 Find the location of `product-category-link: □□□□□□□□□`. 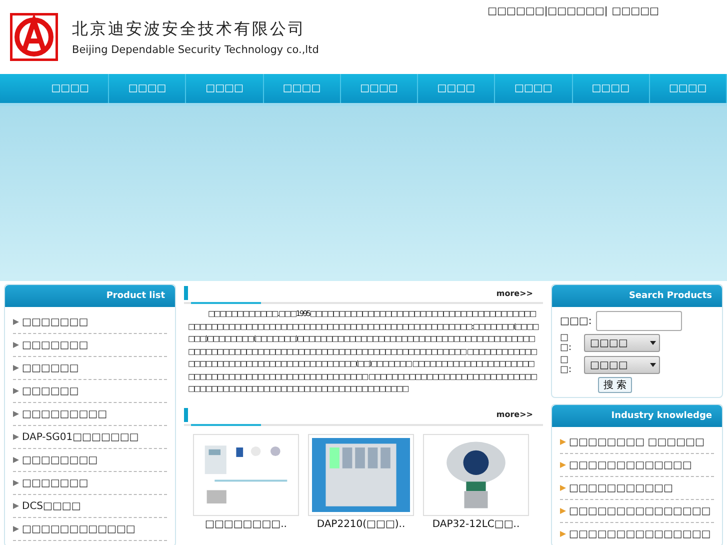

product-category-link: □□□□□□□□□ is located at coordinates (90, 414).